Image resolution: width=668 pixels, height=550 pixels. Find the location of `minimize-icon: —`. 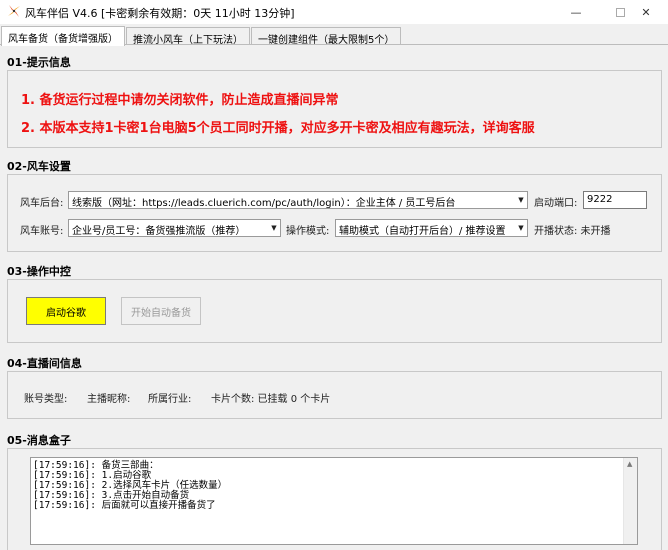

minimize-icon: — is located at coordinates (576, 12).